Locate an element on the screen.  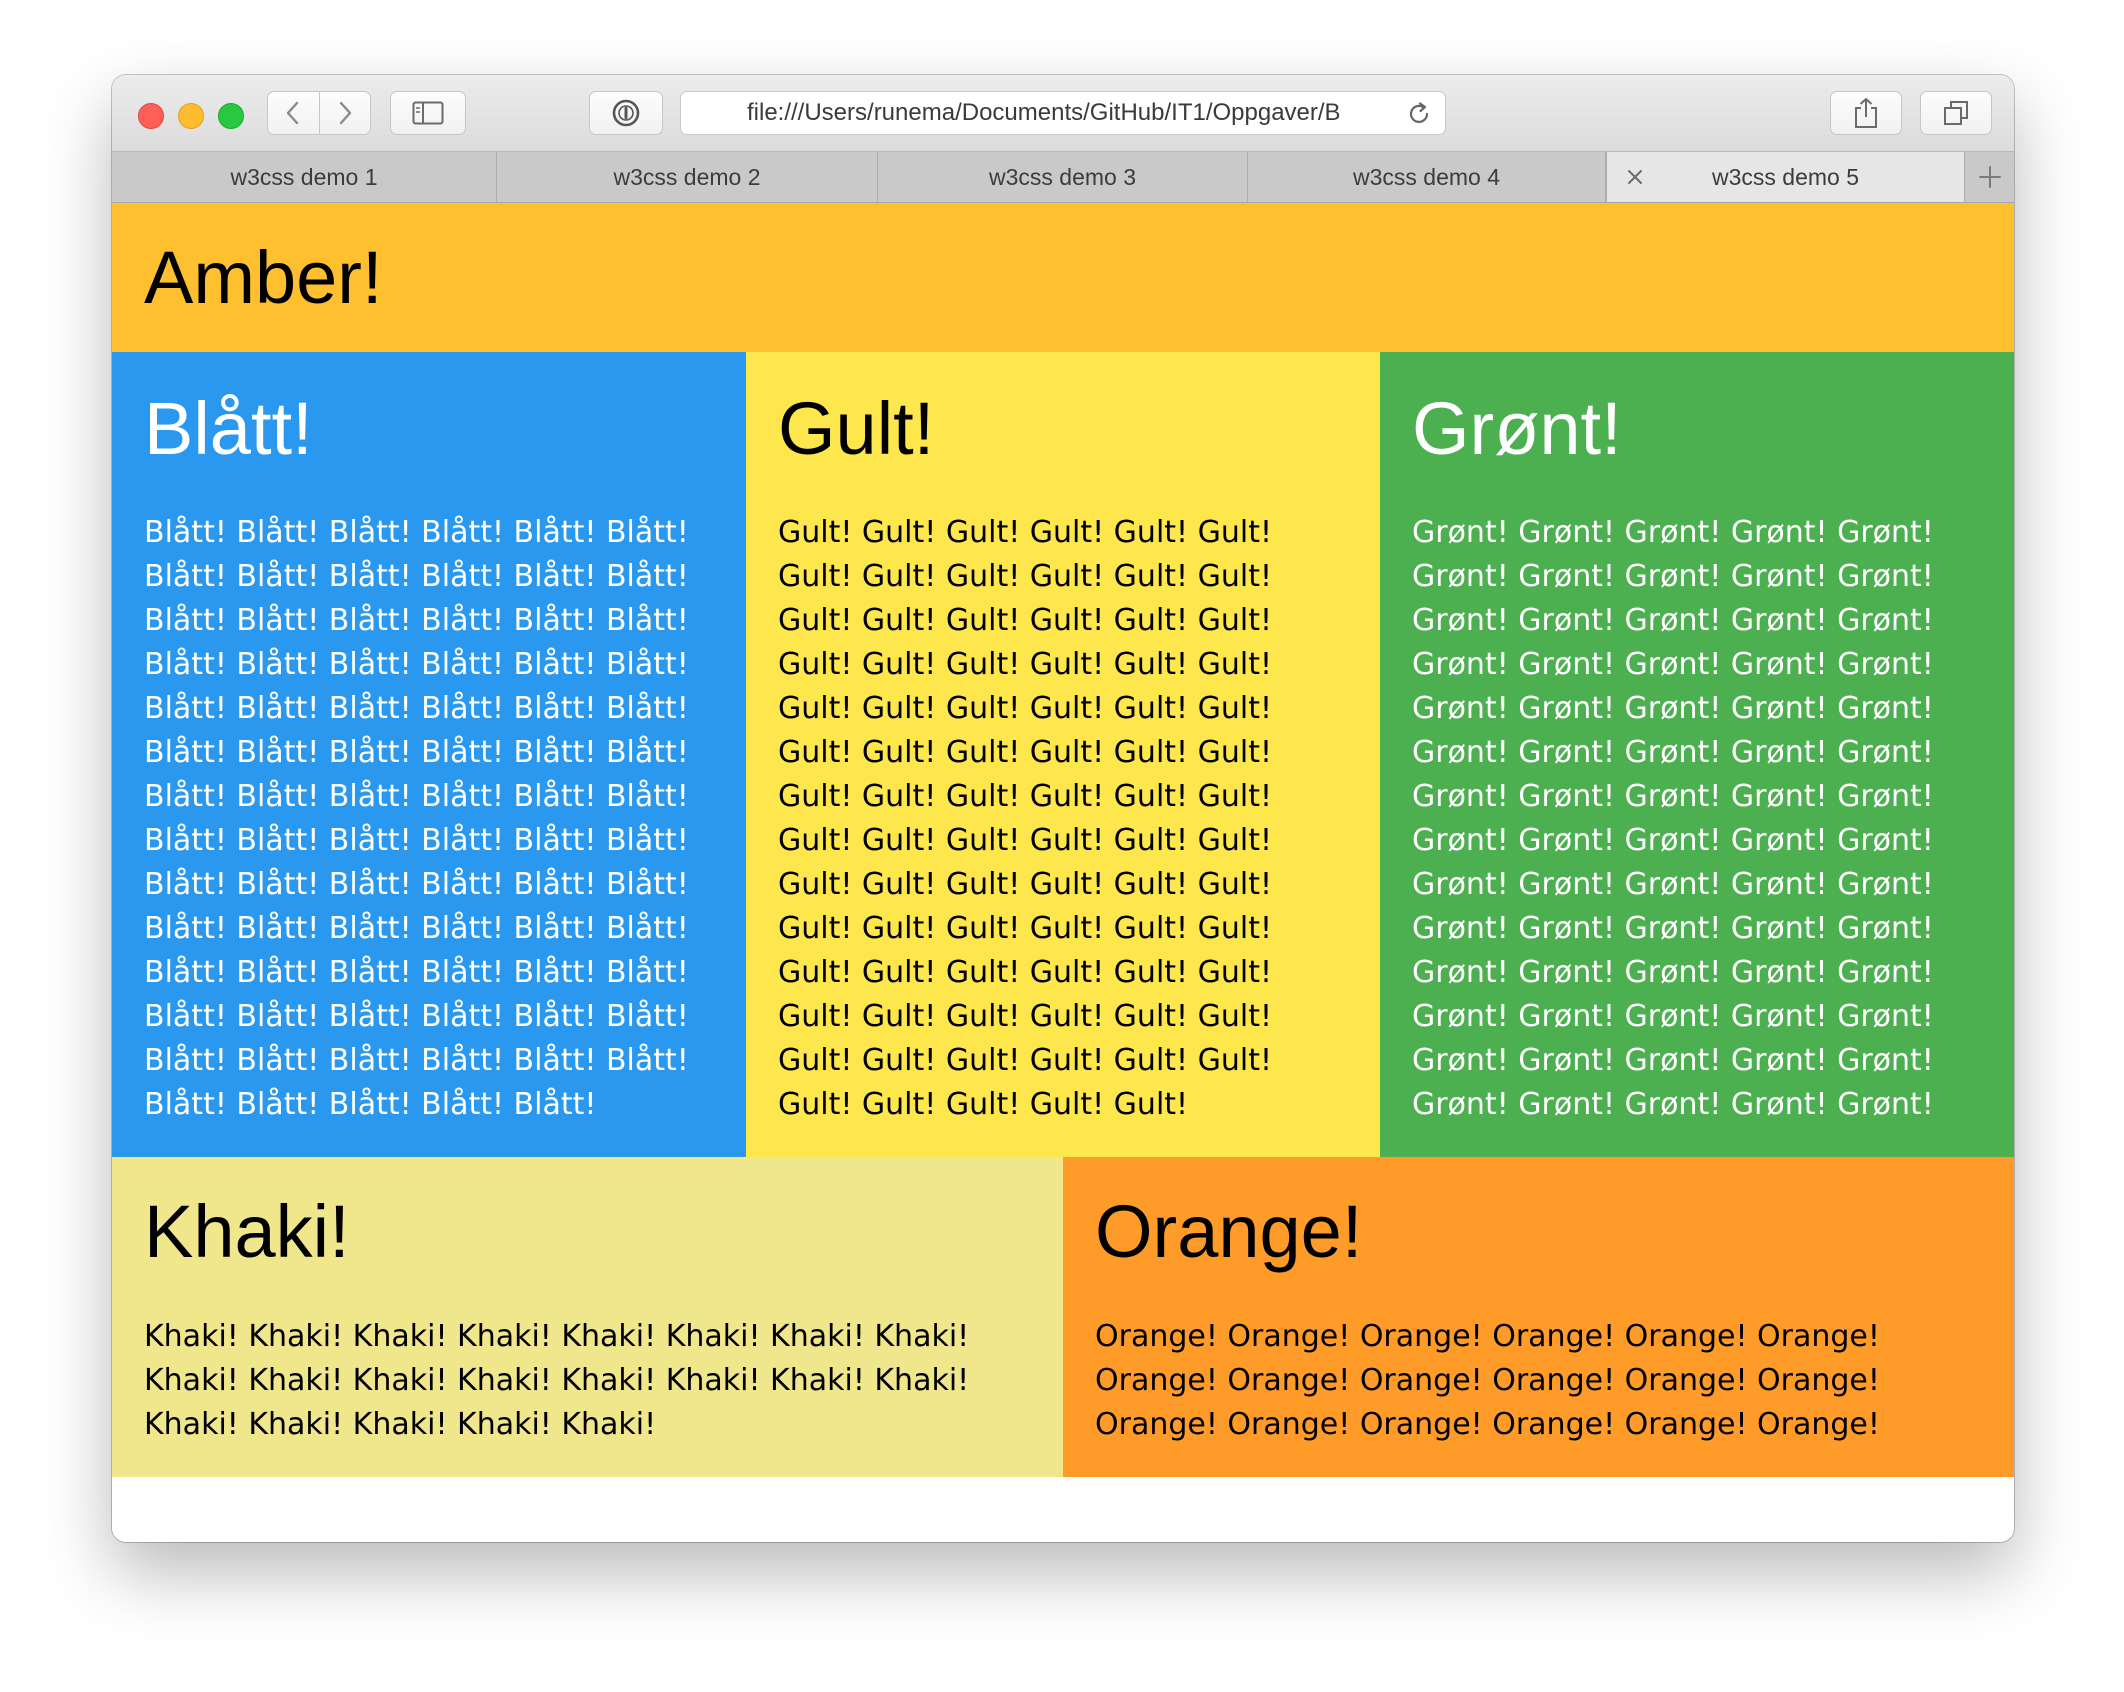
tab-label: w3css demo 2 is located at coordinates (687, 176).